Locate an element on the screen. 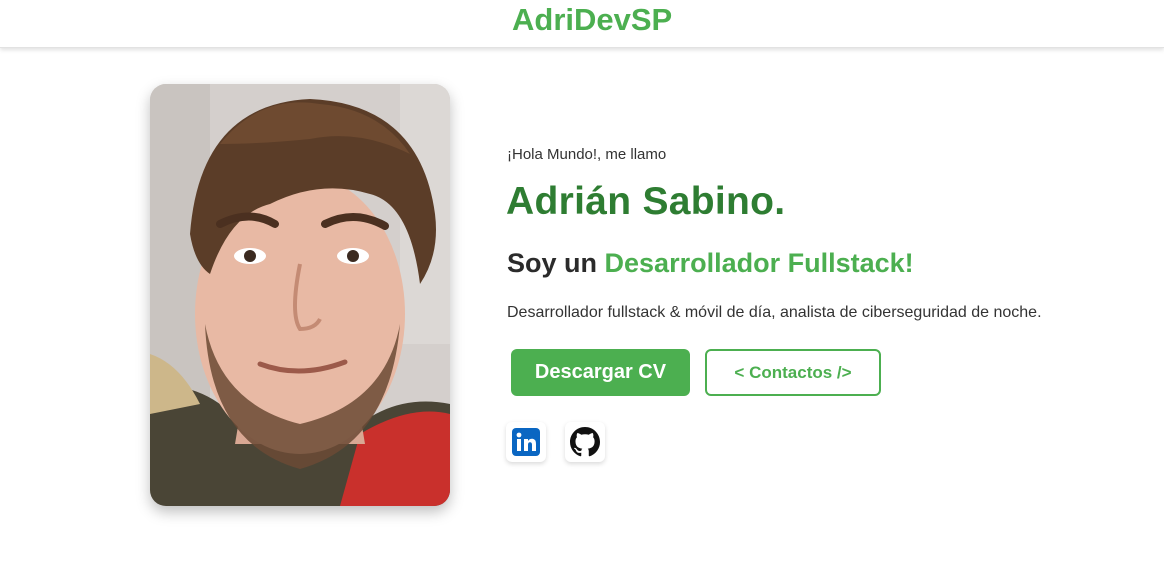 Image resolution: width=1164 pixels, height=584 pixels. hero-role-highlight: Desarrollador Fullstack! is located at coordinates (759, 263).